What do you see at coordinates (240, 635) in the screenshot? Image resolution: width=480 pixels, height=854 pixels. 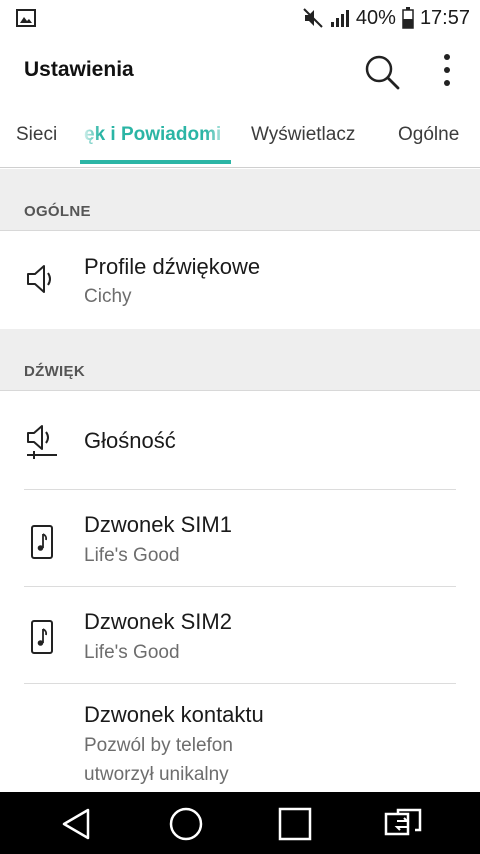 I see `ringtone-sim2-item: Dzwonek SIM2 Life's Good` at bounding box center [240, 635].